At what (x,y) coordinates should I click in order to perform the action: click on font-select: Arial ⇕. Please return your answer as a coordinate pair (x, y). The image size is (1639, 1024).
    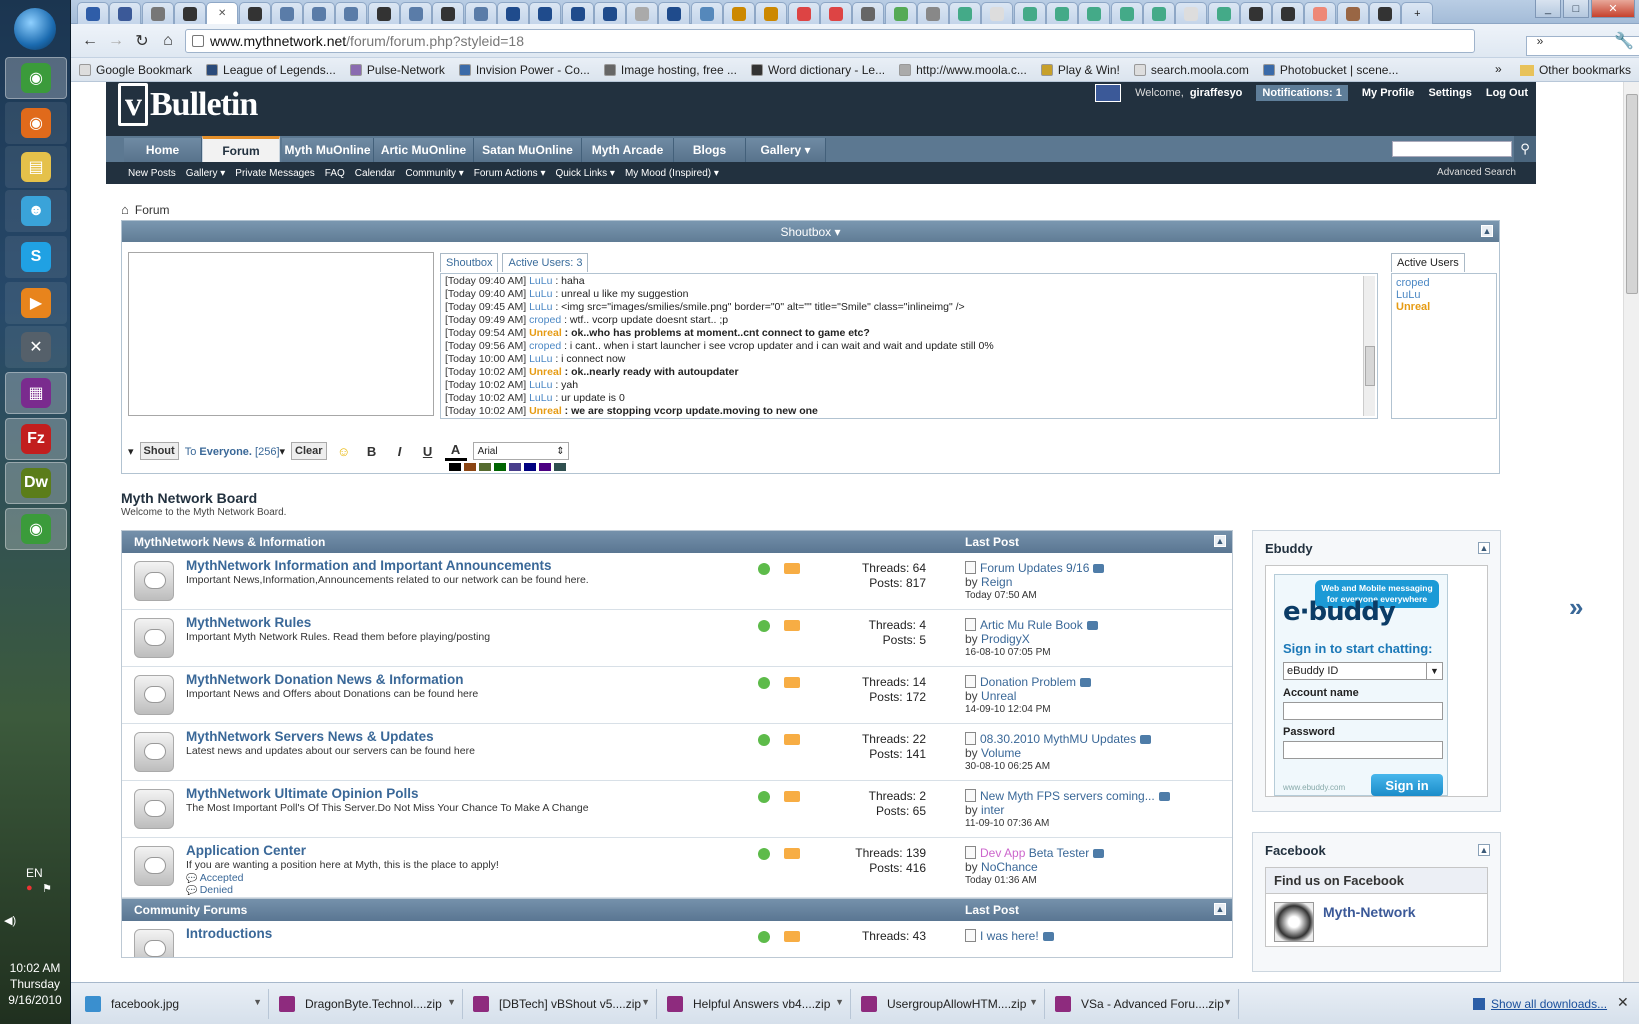
    Looking at the image, I should click on (520, 451).